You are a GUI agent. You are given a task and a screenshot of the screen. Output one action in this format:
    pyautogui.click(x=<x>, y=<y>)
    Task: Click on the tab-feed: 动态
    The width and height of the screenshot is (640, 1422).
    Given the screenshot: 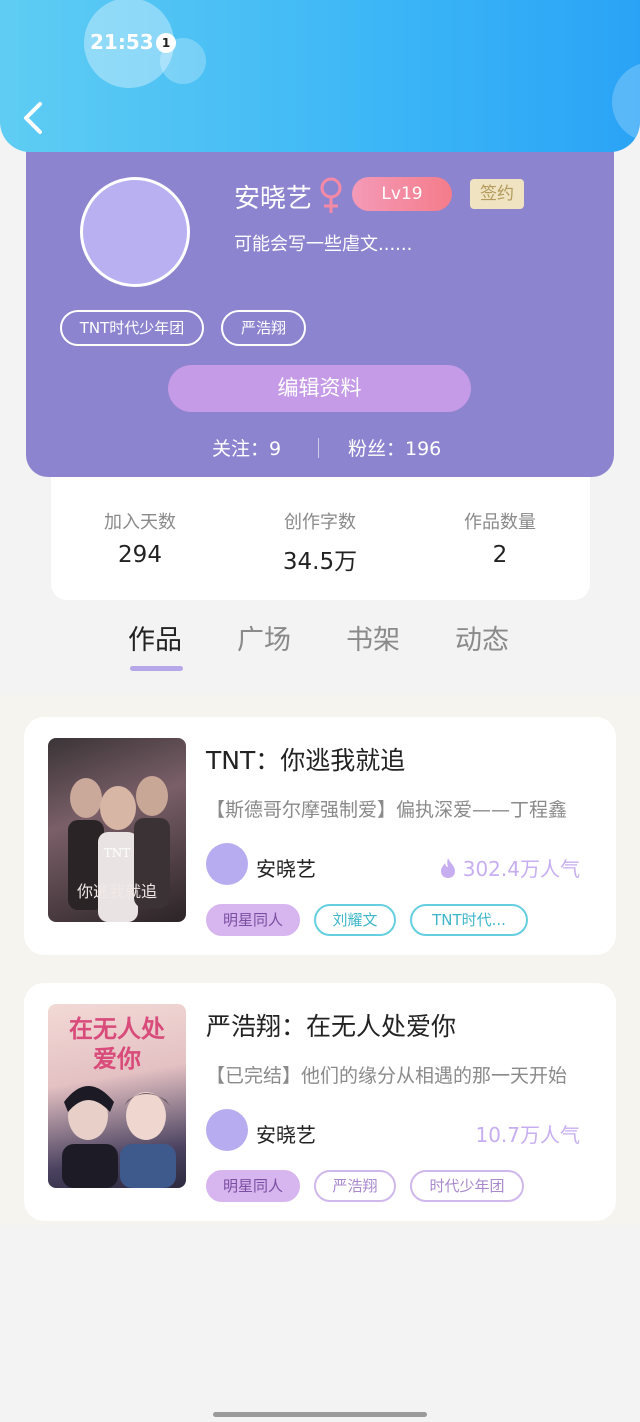 What is the action you would take?
    pyautogui.click(x=482, y=637)
    